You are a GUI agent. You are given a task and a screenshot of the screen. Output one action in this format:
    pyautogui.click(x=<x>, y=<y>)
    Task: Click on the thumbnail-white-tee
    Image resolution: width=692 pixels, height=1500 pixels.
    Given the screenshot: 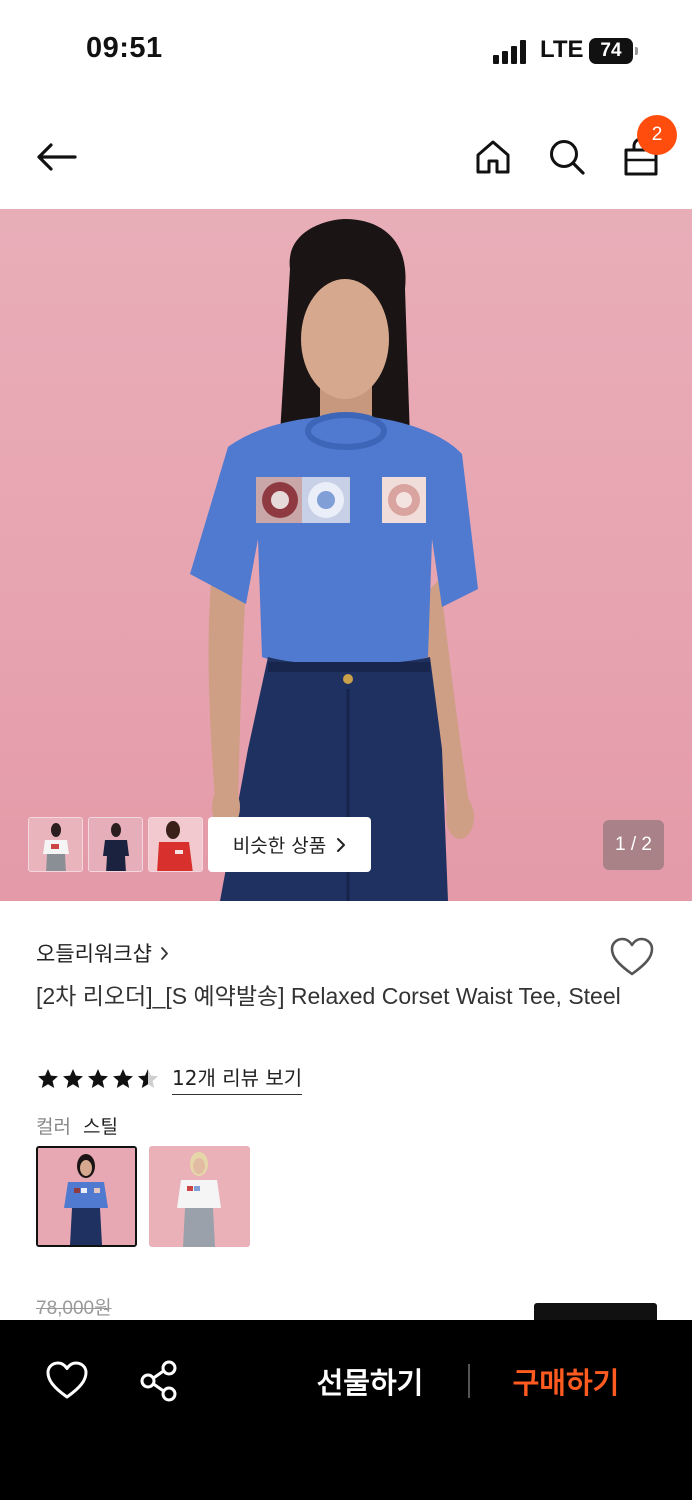 What is the action you would take?
    pyautogui.click(x=55, y=844)
    